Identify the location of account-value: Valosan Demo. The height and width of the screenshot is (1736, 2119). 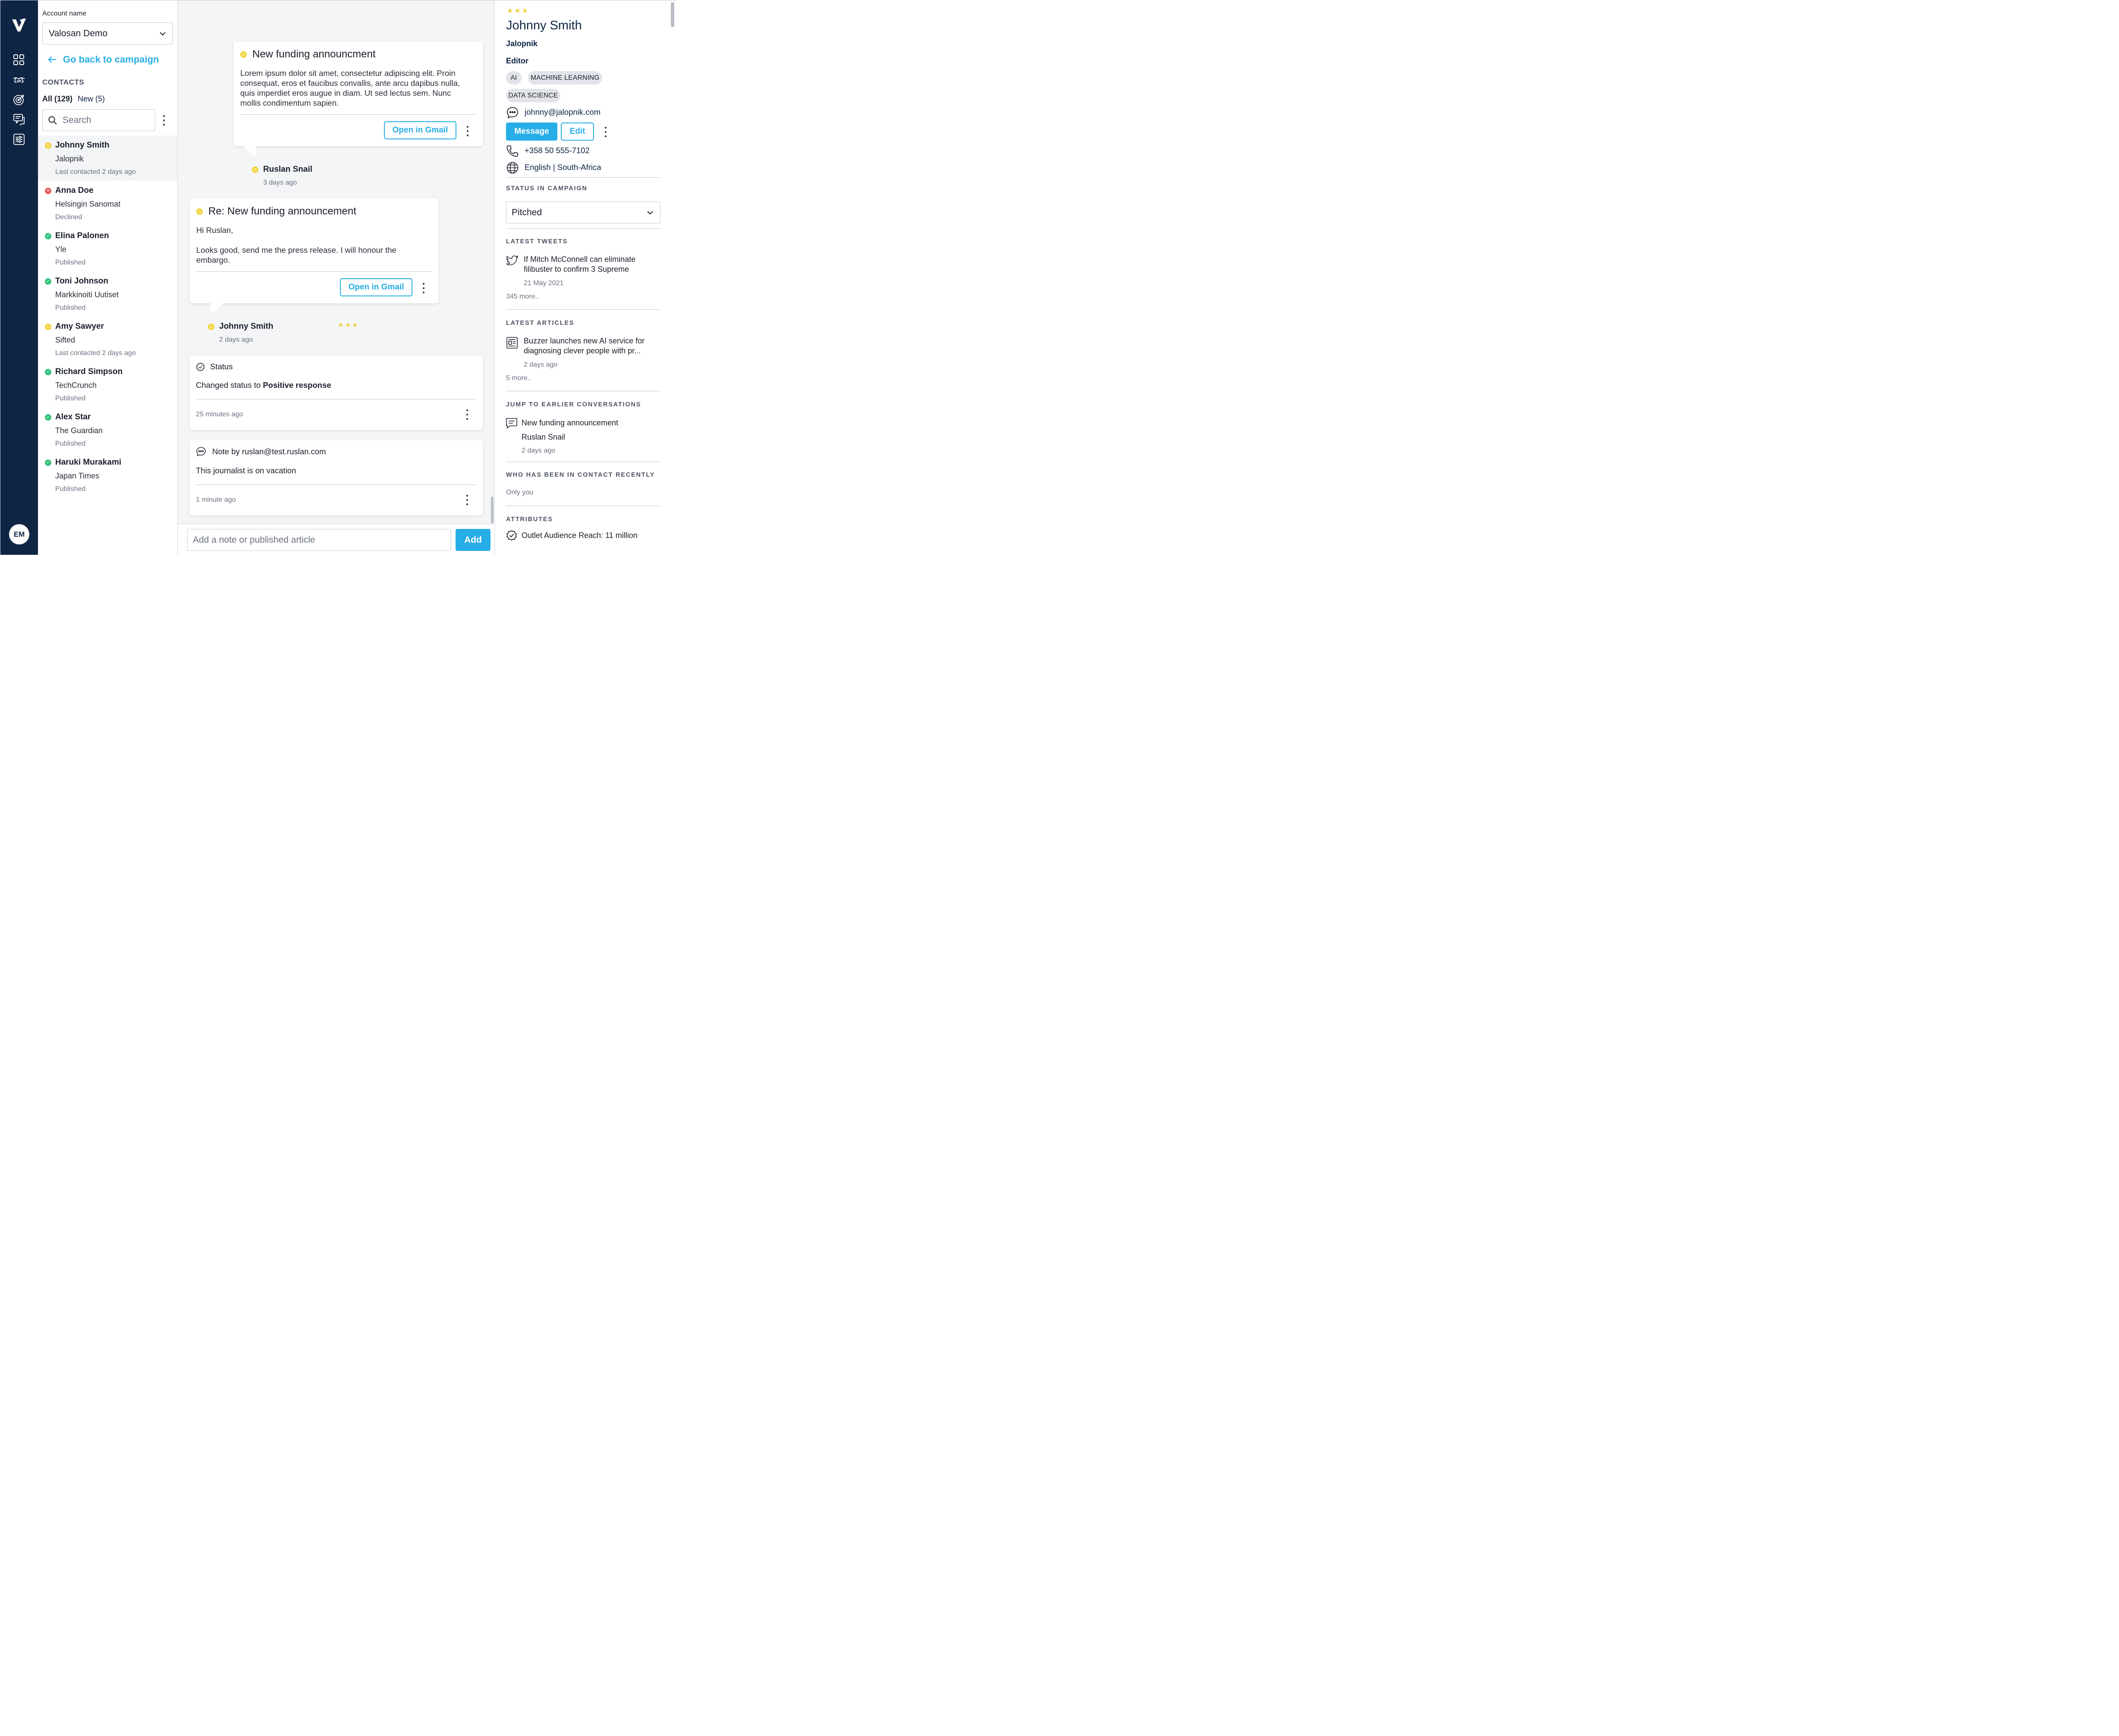
(78, 33).